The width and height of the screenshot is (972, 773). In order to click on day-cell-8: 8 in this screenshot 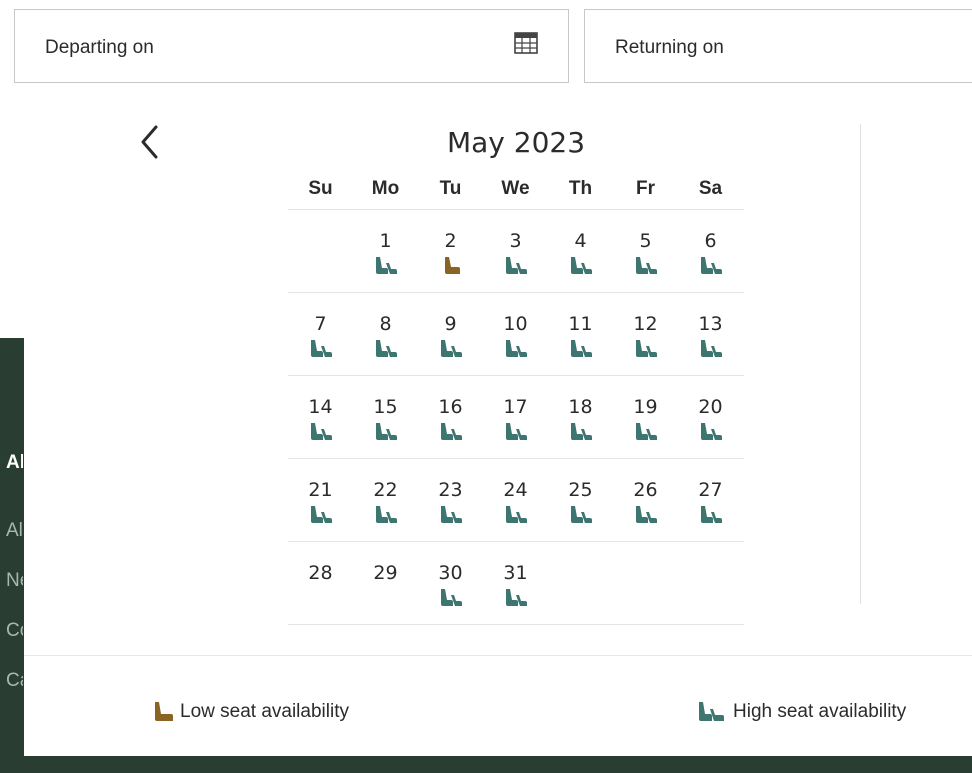, I will do `click(385, 334)`.